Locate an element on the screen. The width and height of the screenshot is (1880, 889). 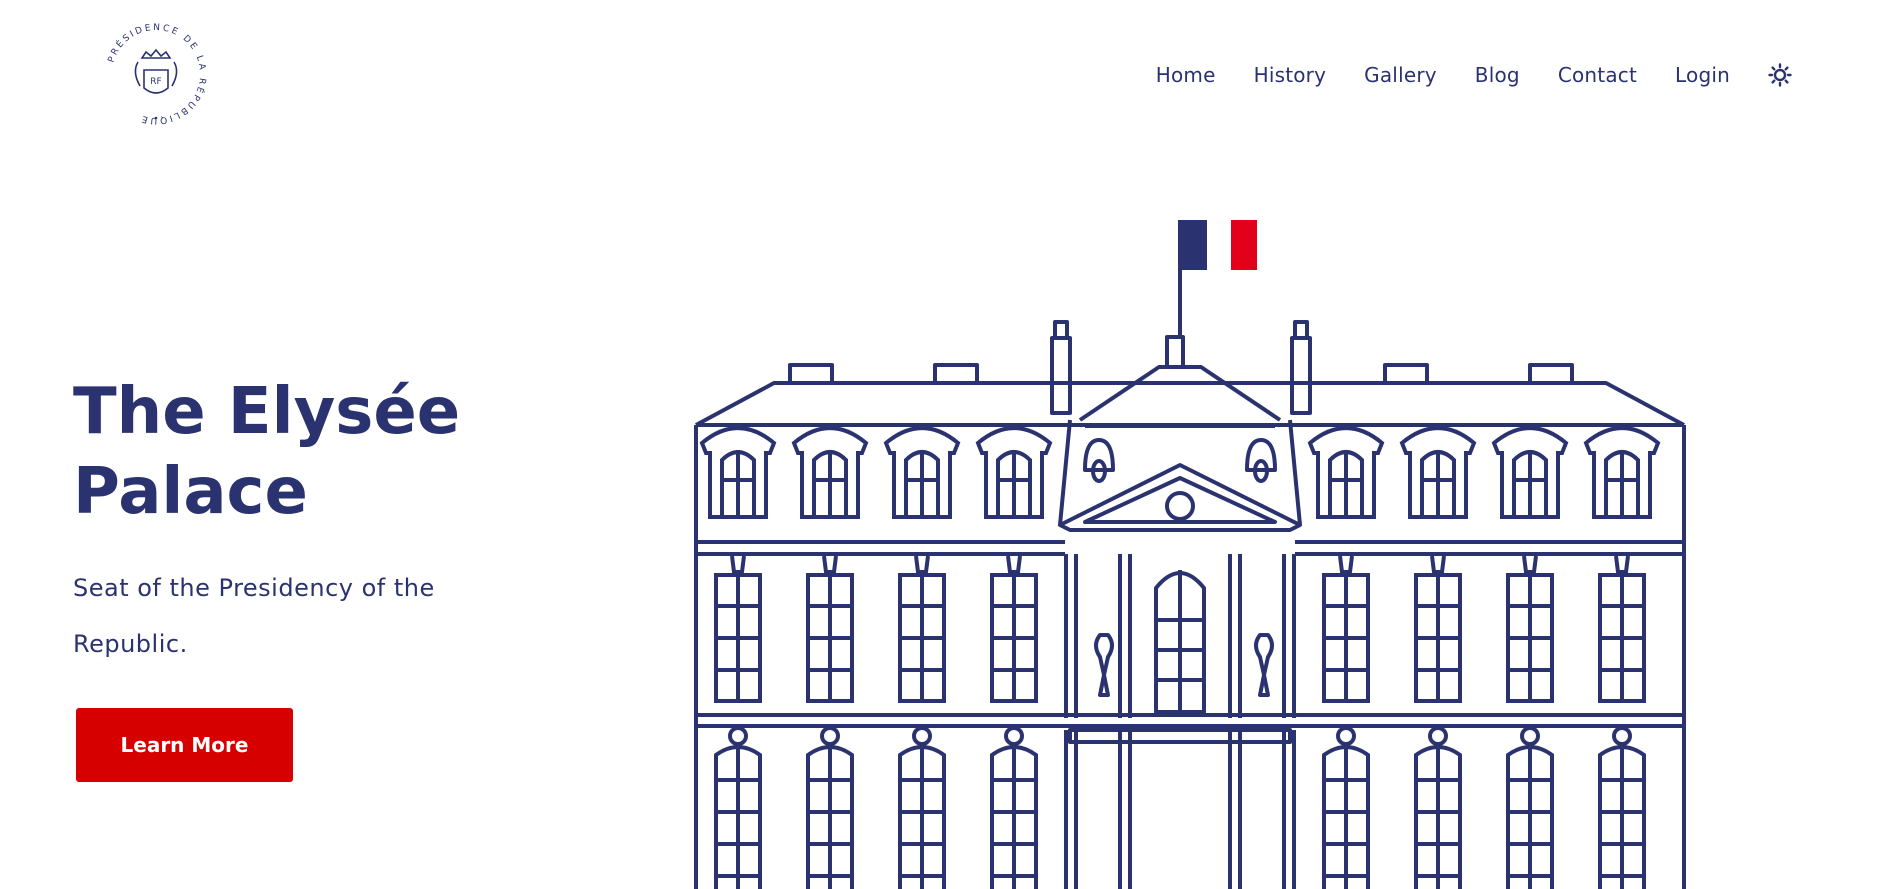
learn-more-button: Learn More is located at coordinates (184, 745).